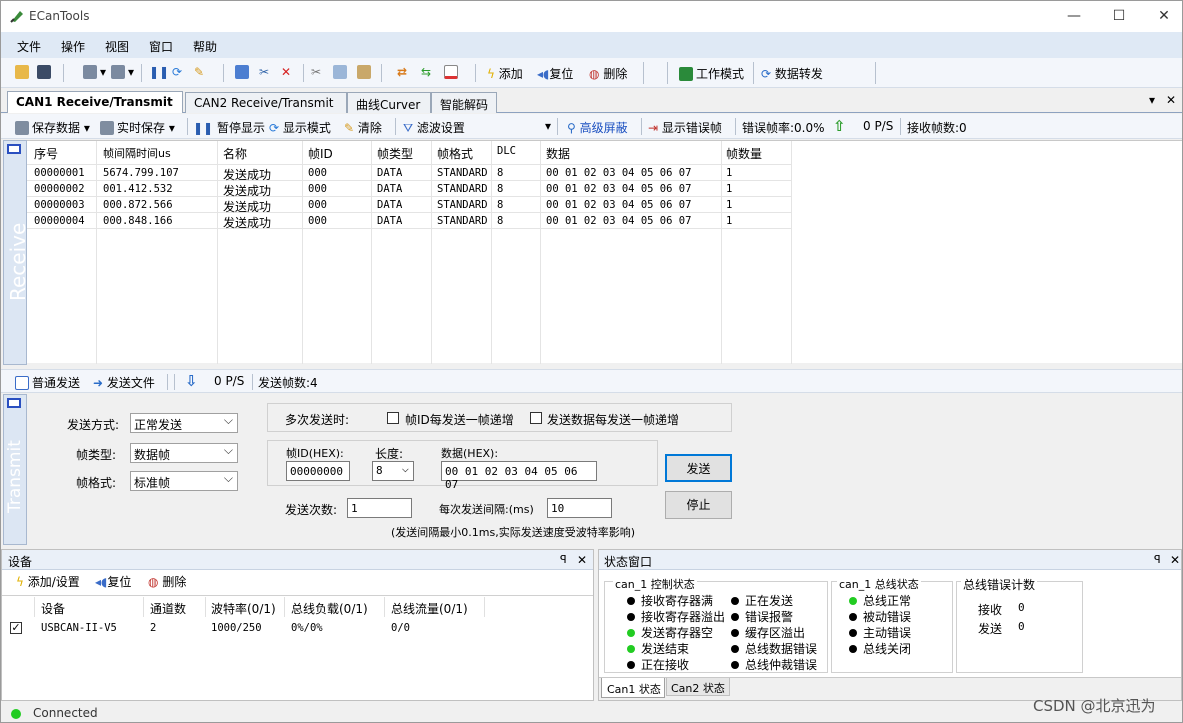 The image size is (1183, 723). What do you see at coordinates (619, 205) in the screenshot?
I see `cell-data: 00 01 02 03 04 05 06 07` at bounding box center [619, 205].